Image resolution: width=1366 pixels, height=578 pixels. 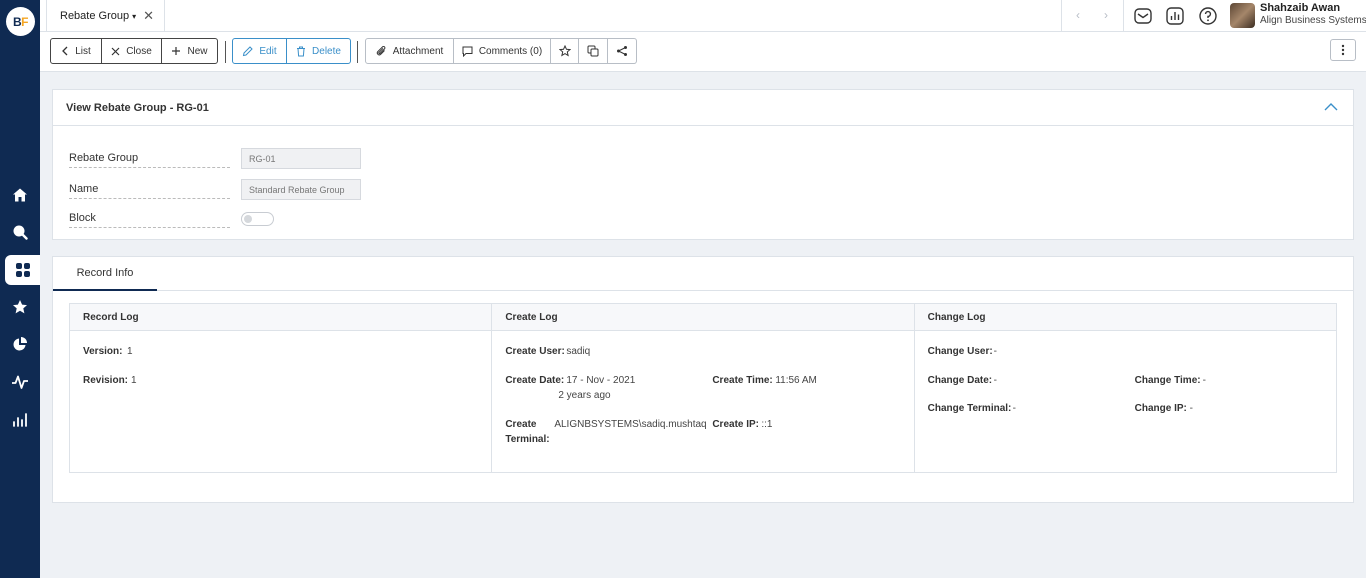 I want to click on paperclip-icon, so click(x=381, y=51).